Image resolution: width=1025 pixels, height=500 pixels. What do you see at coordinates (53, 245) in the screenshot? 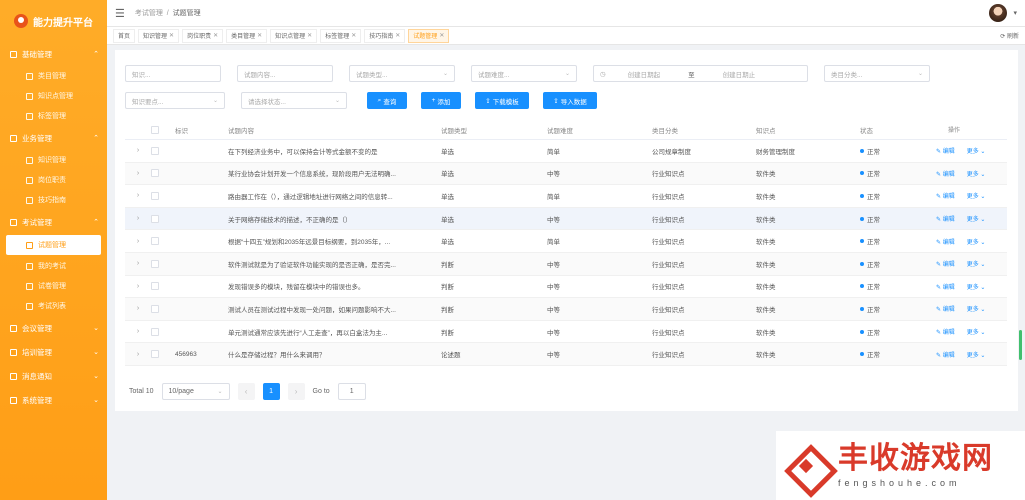
I see `sidebar-item-2-0: 试题管理` at bounding box center [53, 245].